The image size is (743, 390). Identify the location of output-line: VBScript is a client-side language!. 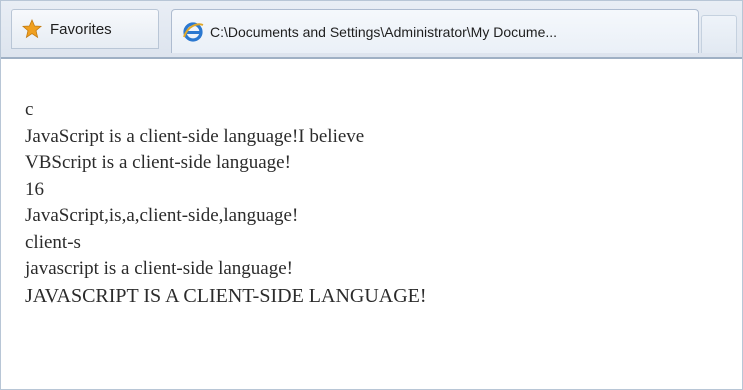
(158, 162).